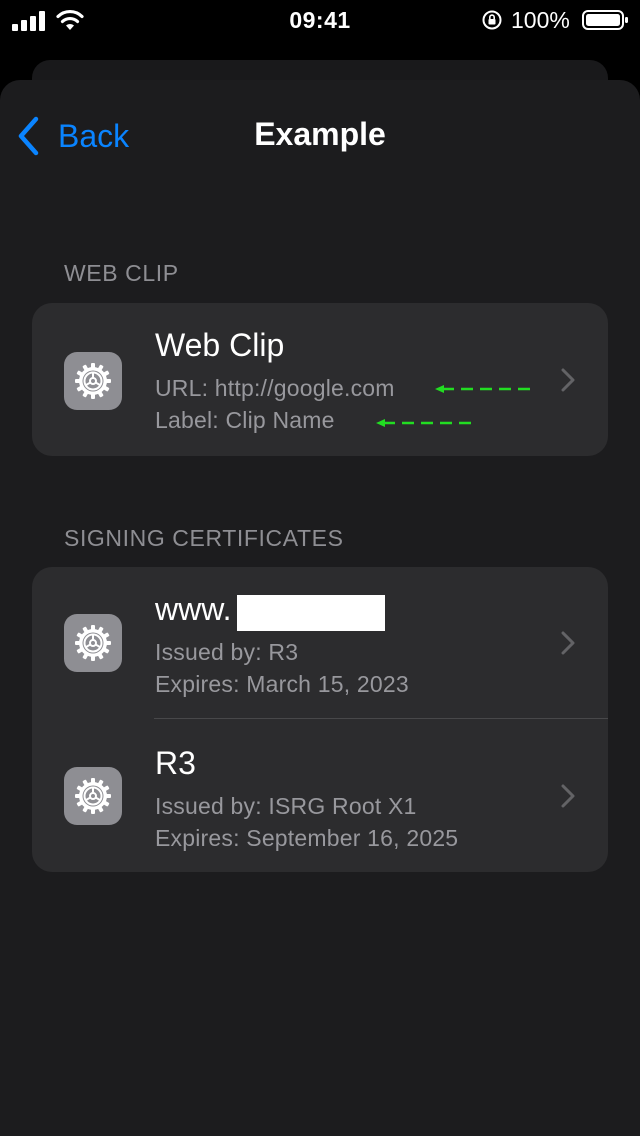  I want to click on battery-percent: 100%, so click(540, 20).